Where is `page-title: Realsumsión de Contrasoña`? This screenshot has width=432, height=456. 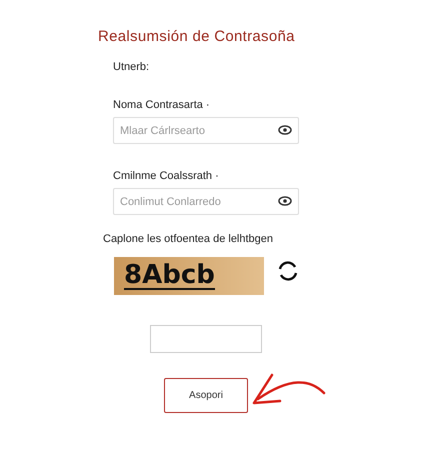 page-title: Realsumsión de Contrasoña is located at coordinates (196, 36).